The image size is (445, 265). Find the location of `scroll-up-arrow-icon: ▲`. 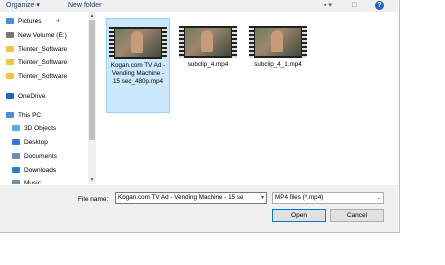

scroll-up-arrow-icon: ▲ is located at coordinates (92, 16).